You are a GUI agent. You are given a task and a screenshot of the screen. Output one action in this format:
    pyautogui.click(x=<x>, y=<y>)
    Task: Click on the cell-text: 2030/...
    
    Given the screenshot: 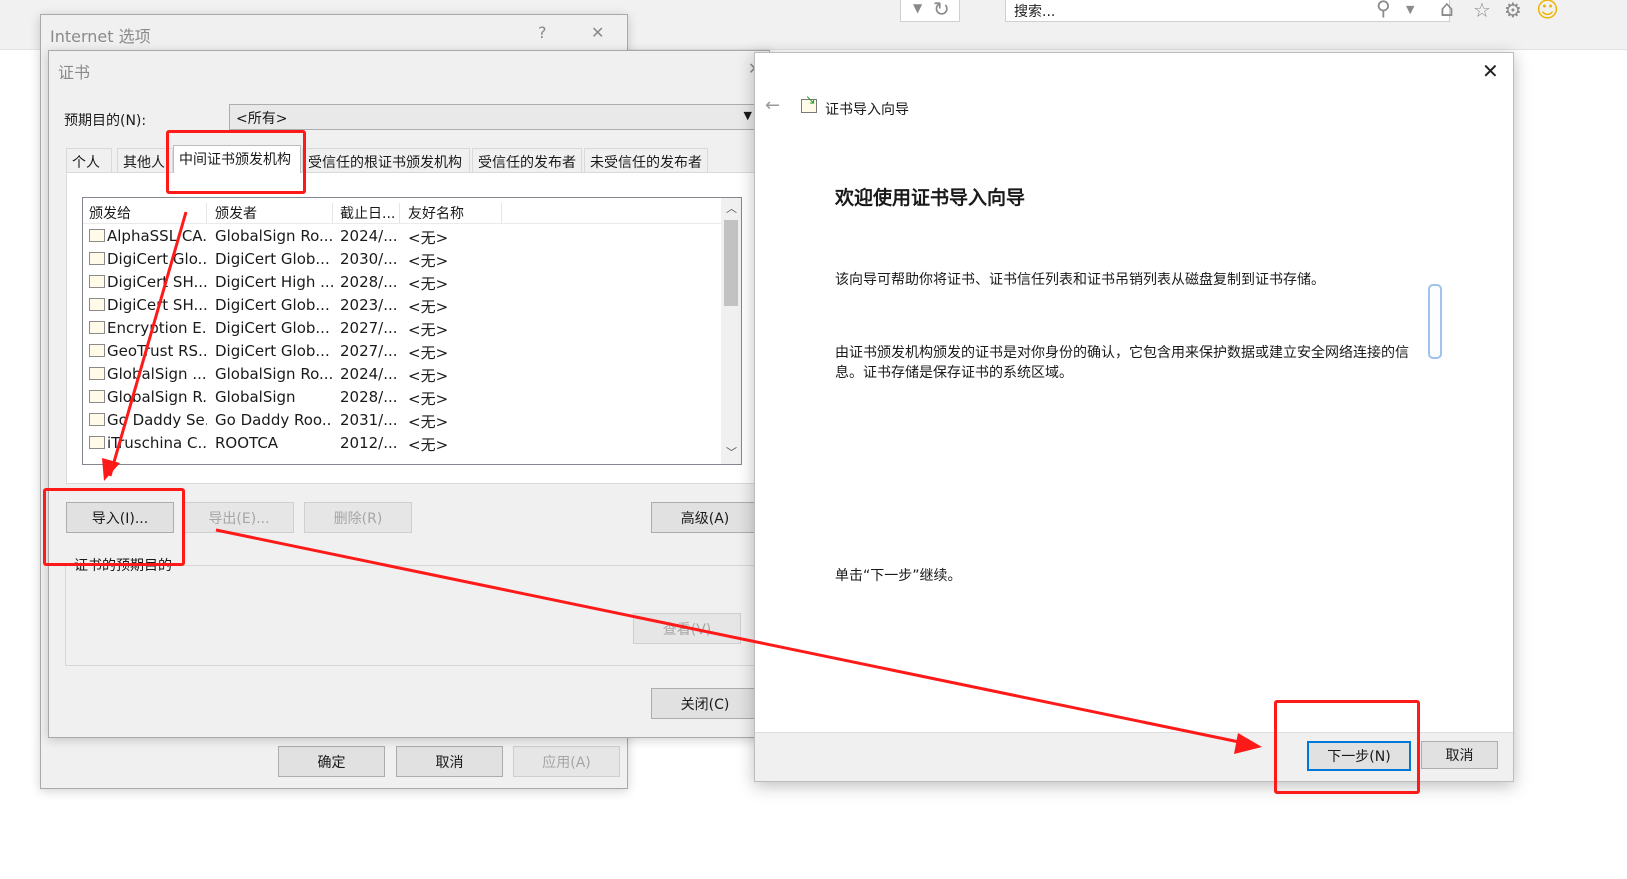 What is the action you would take?
    pyautogui.click(x=369, y=259)
    